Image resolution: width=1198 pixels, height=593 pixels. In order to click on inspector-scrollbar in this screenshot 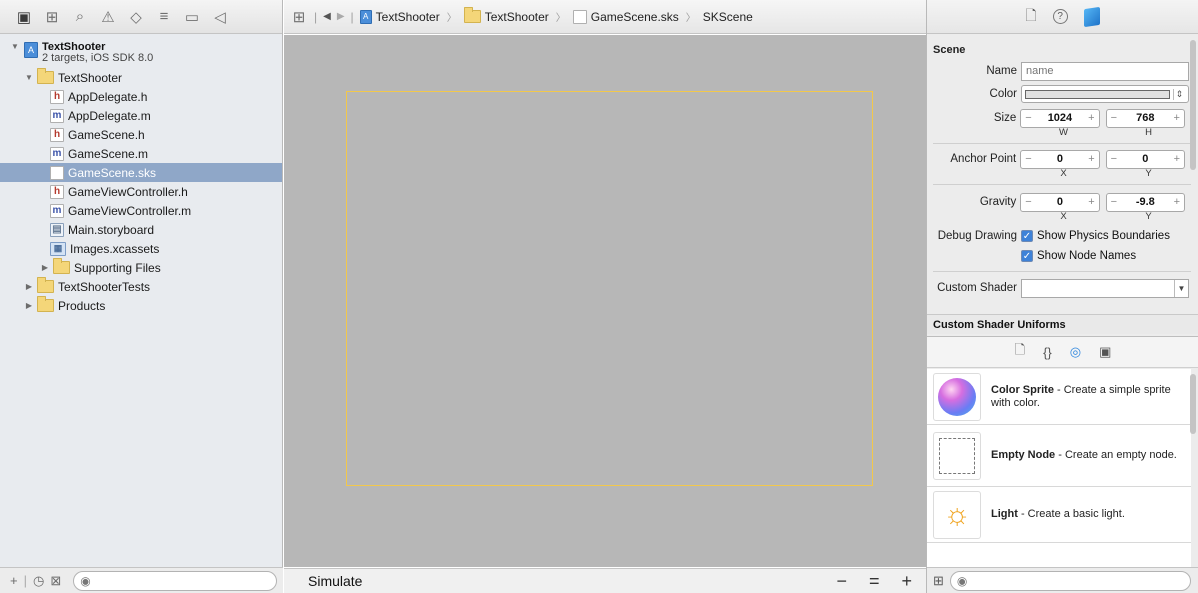, I will do `click(1193, 105)`.